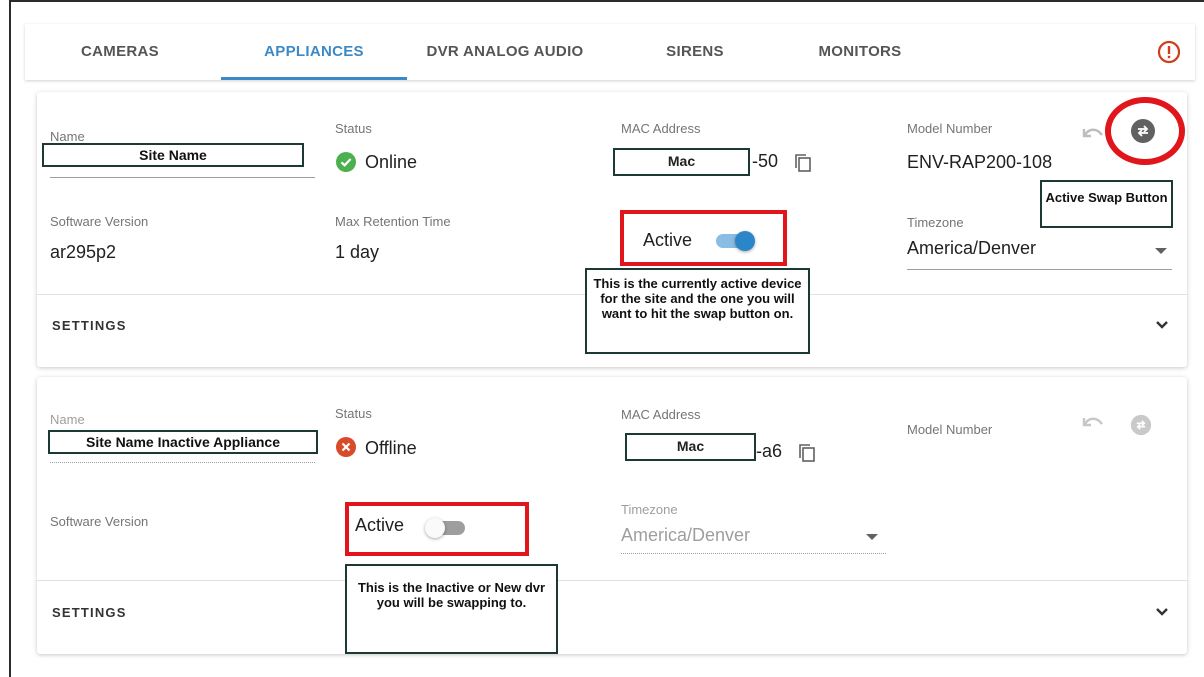 The height and width of the screenshot is (677, 1204). I want to click on mac-suffix: -a6, so click(769, 451).